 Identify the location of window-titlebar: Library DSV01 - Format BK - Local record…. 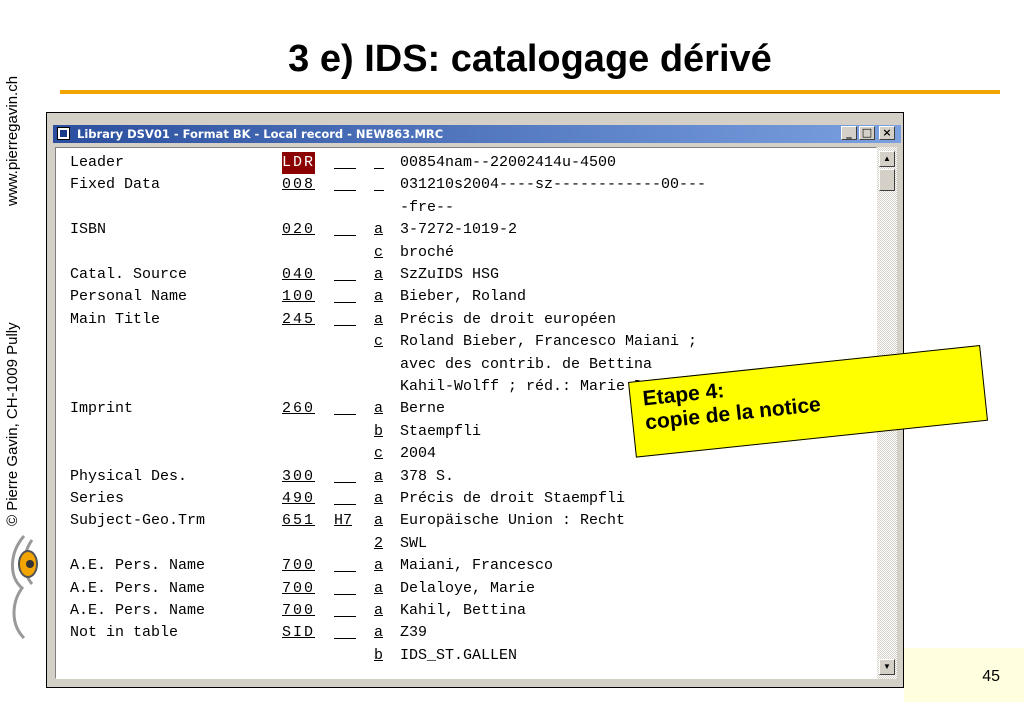
(477, 134).